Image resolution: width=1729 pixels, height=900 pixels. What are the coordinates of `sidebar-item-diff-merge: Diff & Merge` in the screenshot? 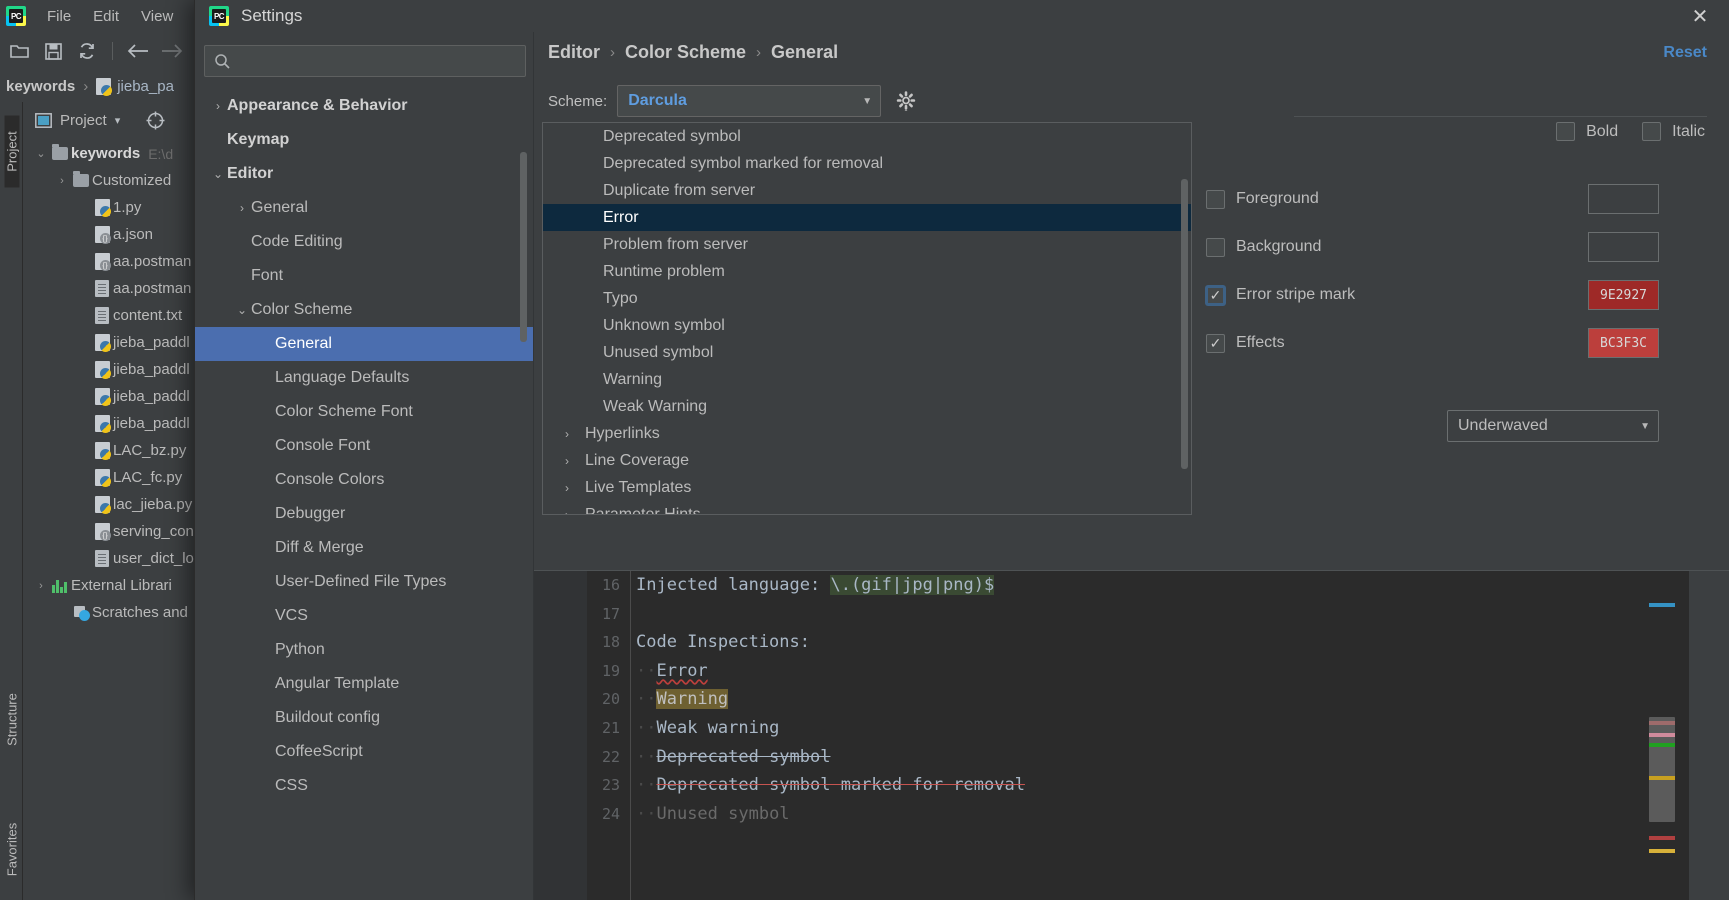 It's located at (364, 548).